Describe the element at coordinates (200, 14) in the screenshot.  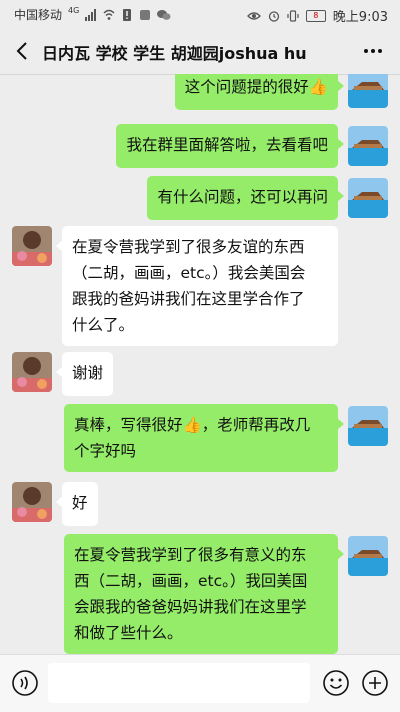
I see `status-bar: 中国移动 4G 8 晚上9:03` at that location.